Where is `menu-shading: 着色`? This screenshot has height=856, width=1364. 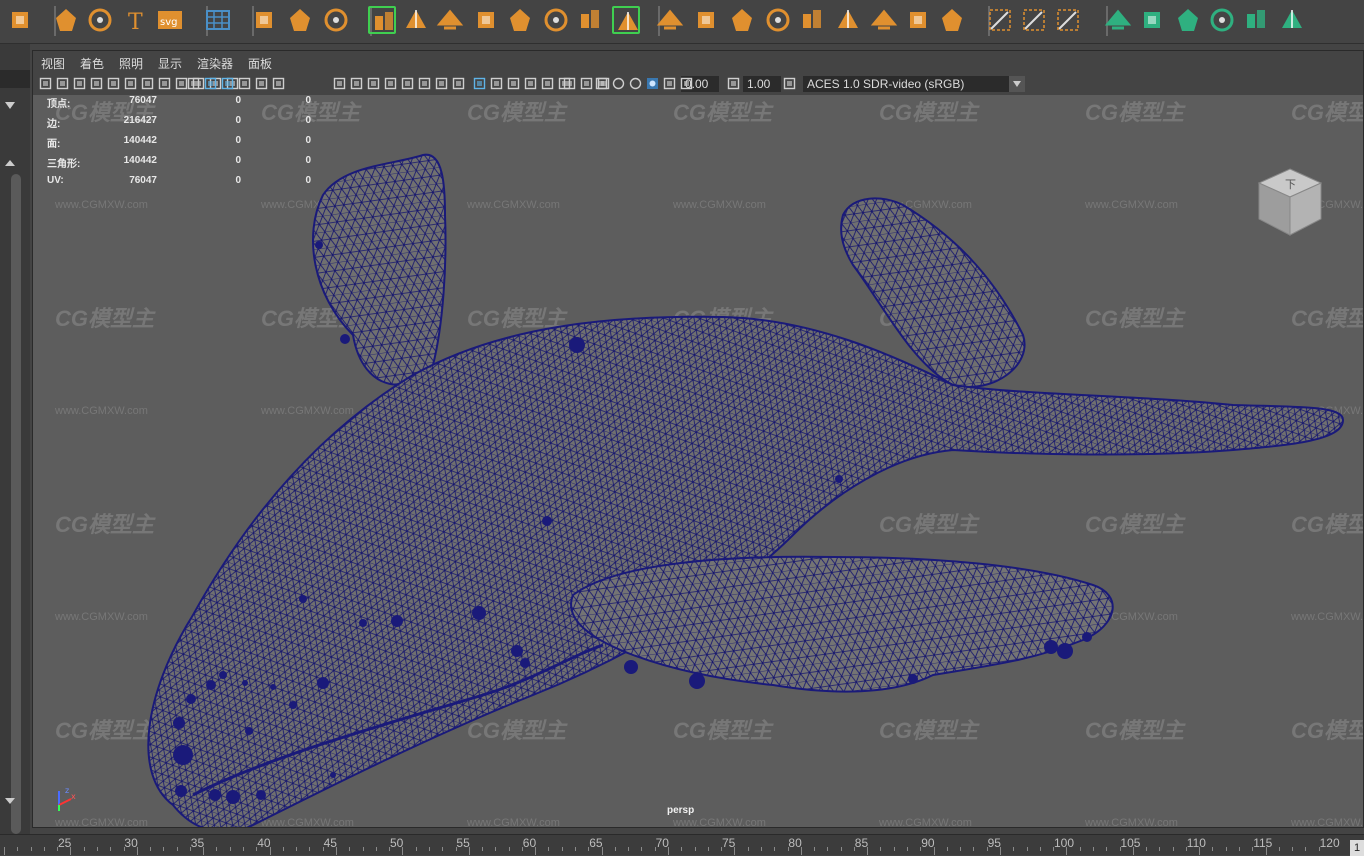
menu-shading: 着色 is located at coordinates (92, 63).